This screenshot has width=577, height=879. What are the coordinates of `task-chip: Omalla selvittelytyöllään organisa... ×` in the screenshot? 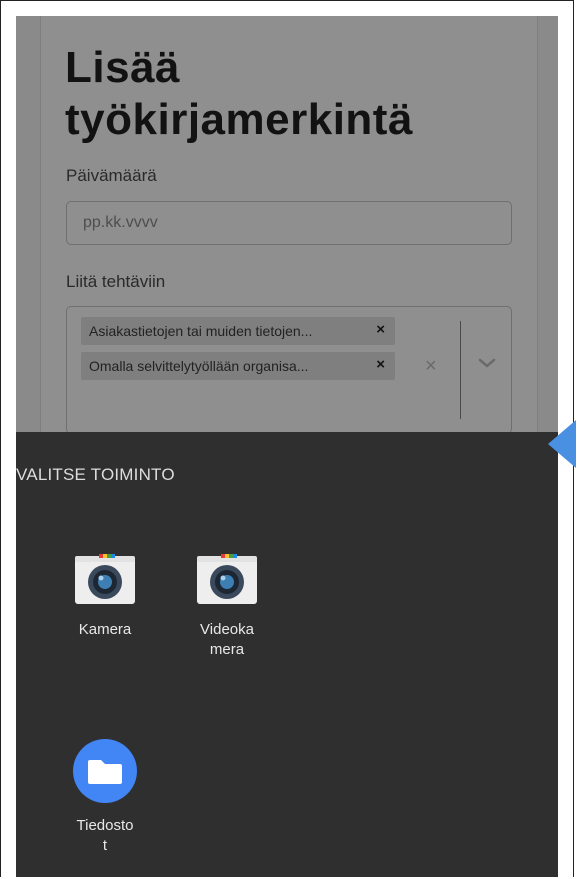 It's located at (238, 366).